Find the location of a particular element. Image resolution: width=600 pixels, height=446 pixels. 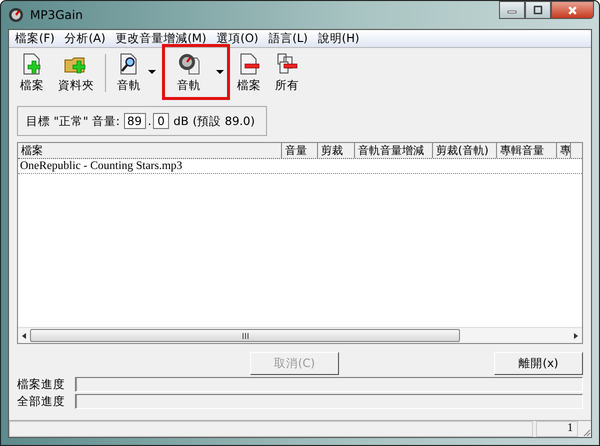

menu-item: 說明(H) is located at coordinates (339, 38).